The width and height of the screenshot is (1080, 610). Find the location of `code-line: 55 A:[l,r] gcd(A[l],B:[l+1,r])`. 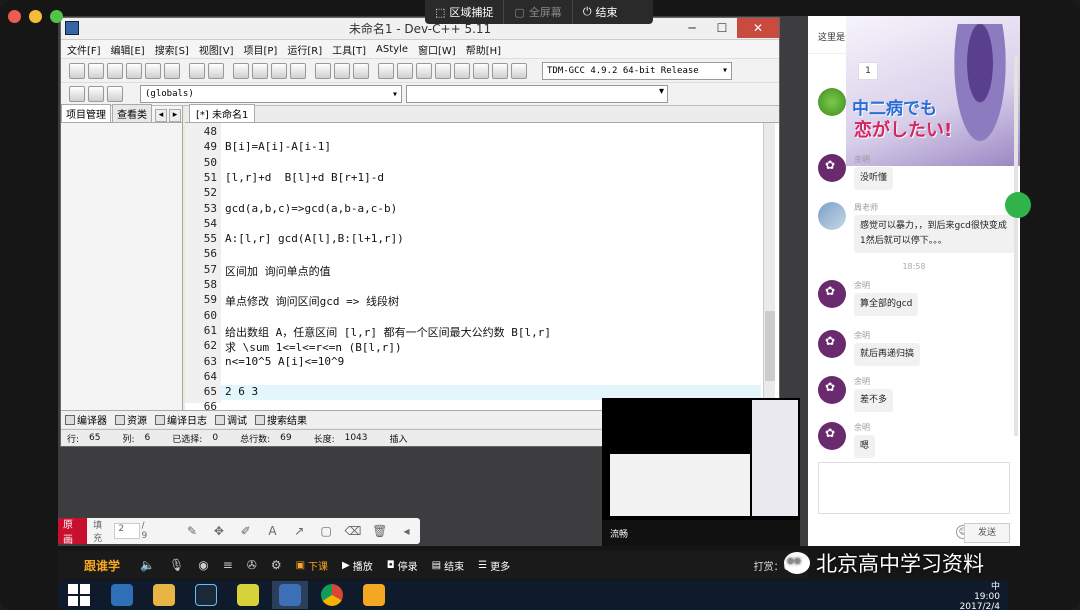

code-line: 55 A:[l,r] gcd(A[l],B:[l+1,r]) is located at coordinates (482, 239).